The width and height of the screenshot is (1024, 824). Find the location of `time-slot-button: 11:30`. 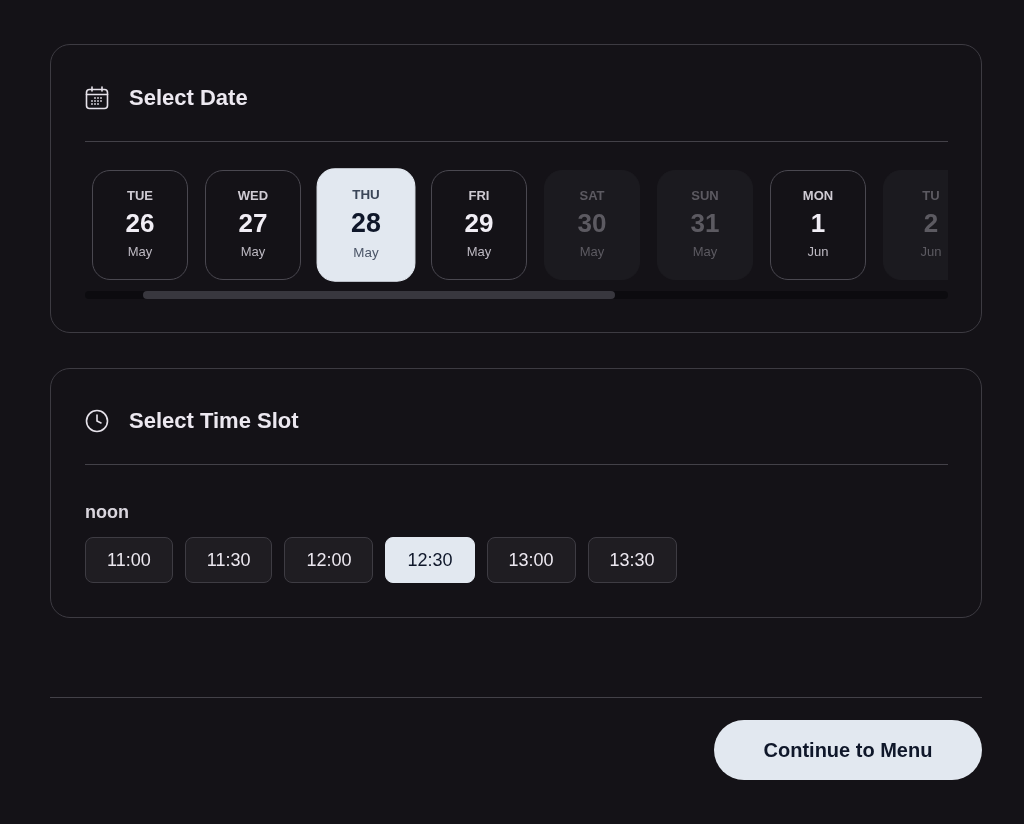

time-slot-button: 11:30 is located at coordinates (228, 560).